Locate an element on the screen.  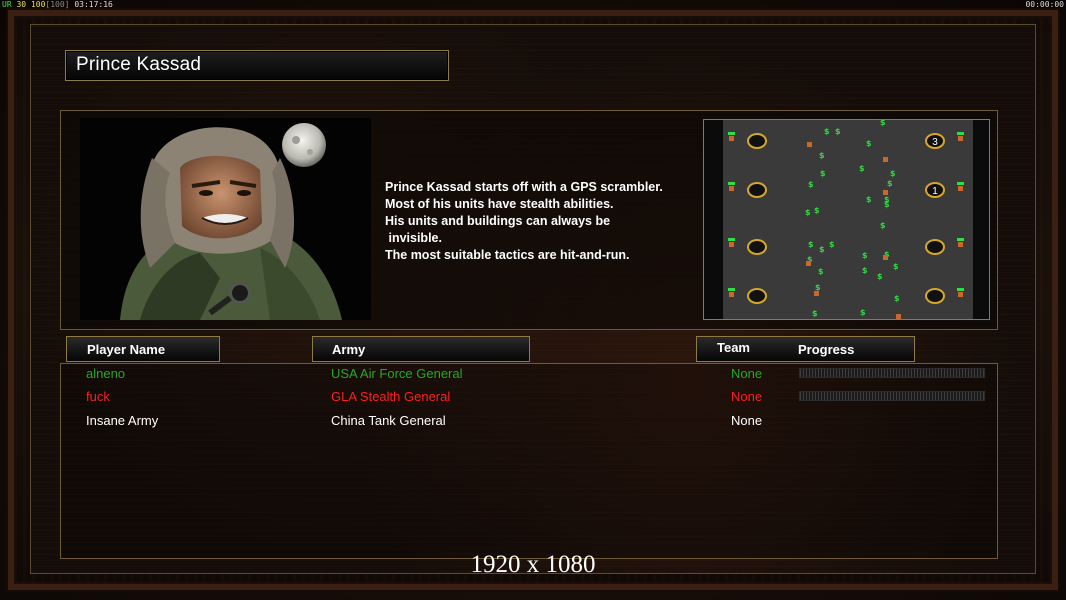
player-name-header: Player Name is located at coordinates (143, 349).